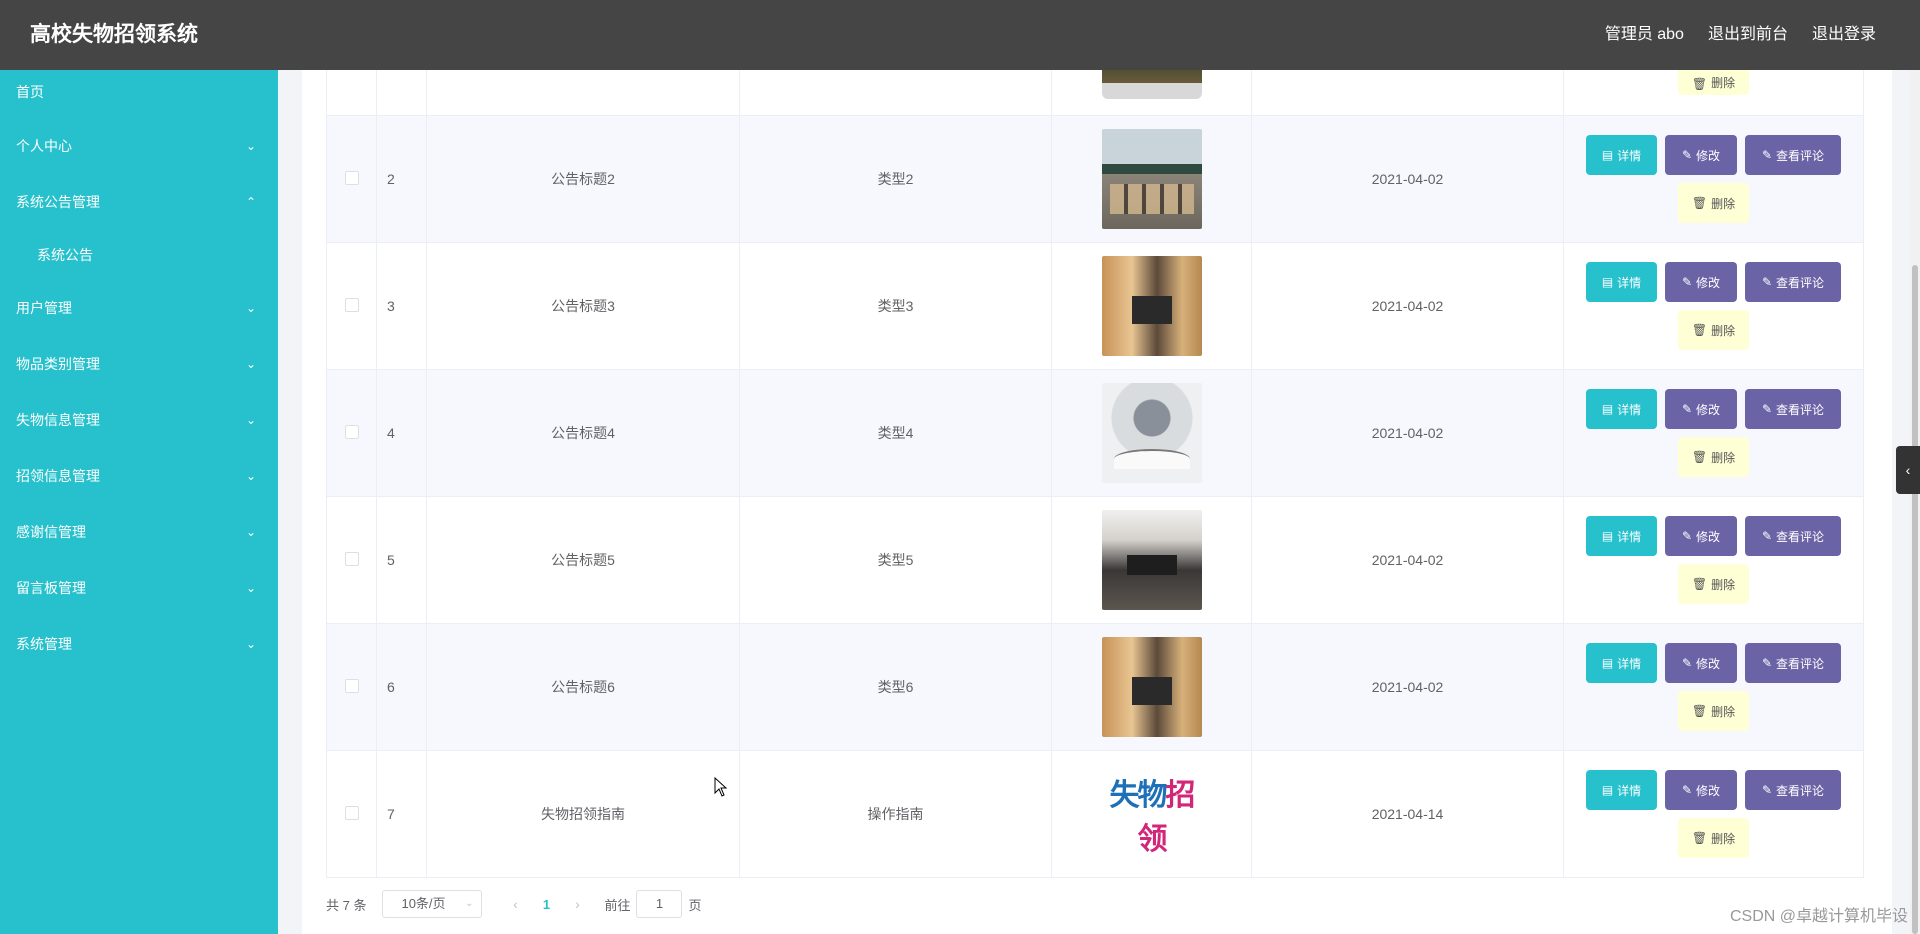 The height and width of the screenshot is (934, 1920). What do you see at coordinates (139, 588) in the screenshot?
I see `sidebar-item-message-board: 留言板管理 ⌄` at bounding box center [139, 588].